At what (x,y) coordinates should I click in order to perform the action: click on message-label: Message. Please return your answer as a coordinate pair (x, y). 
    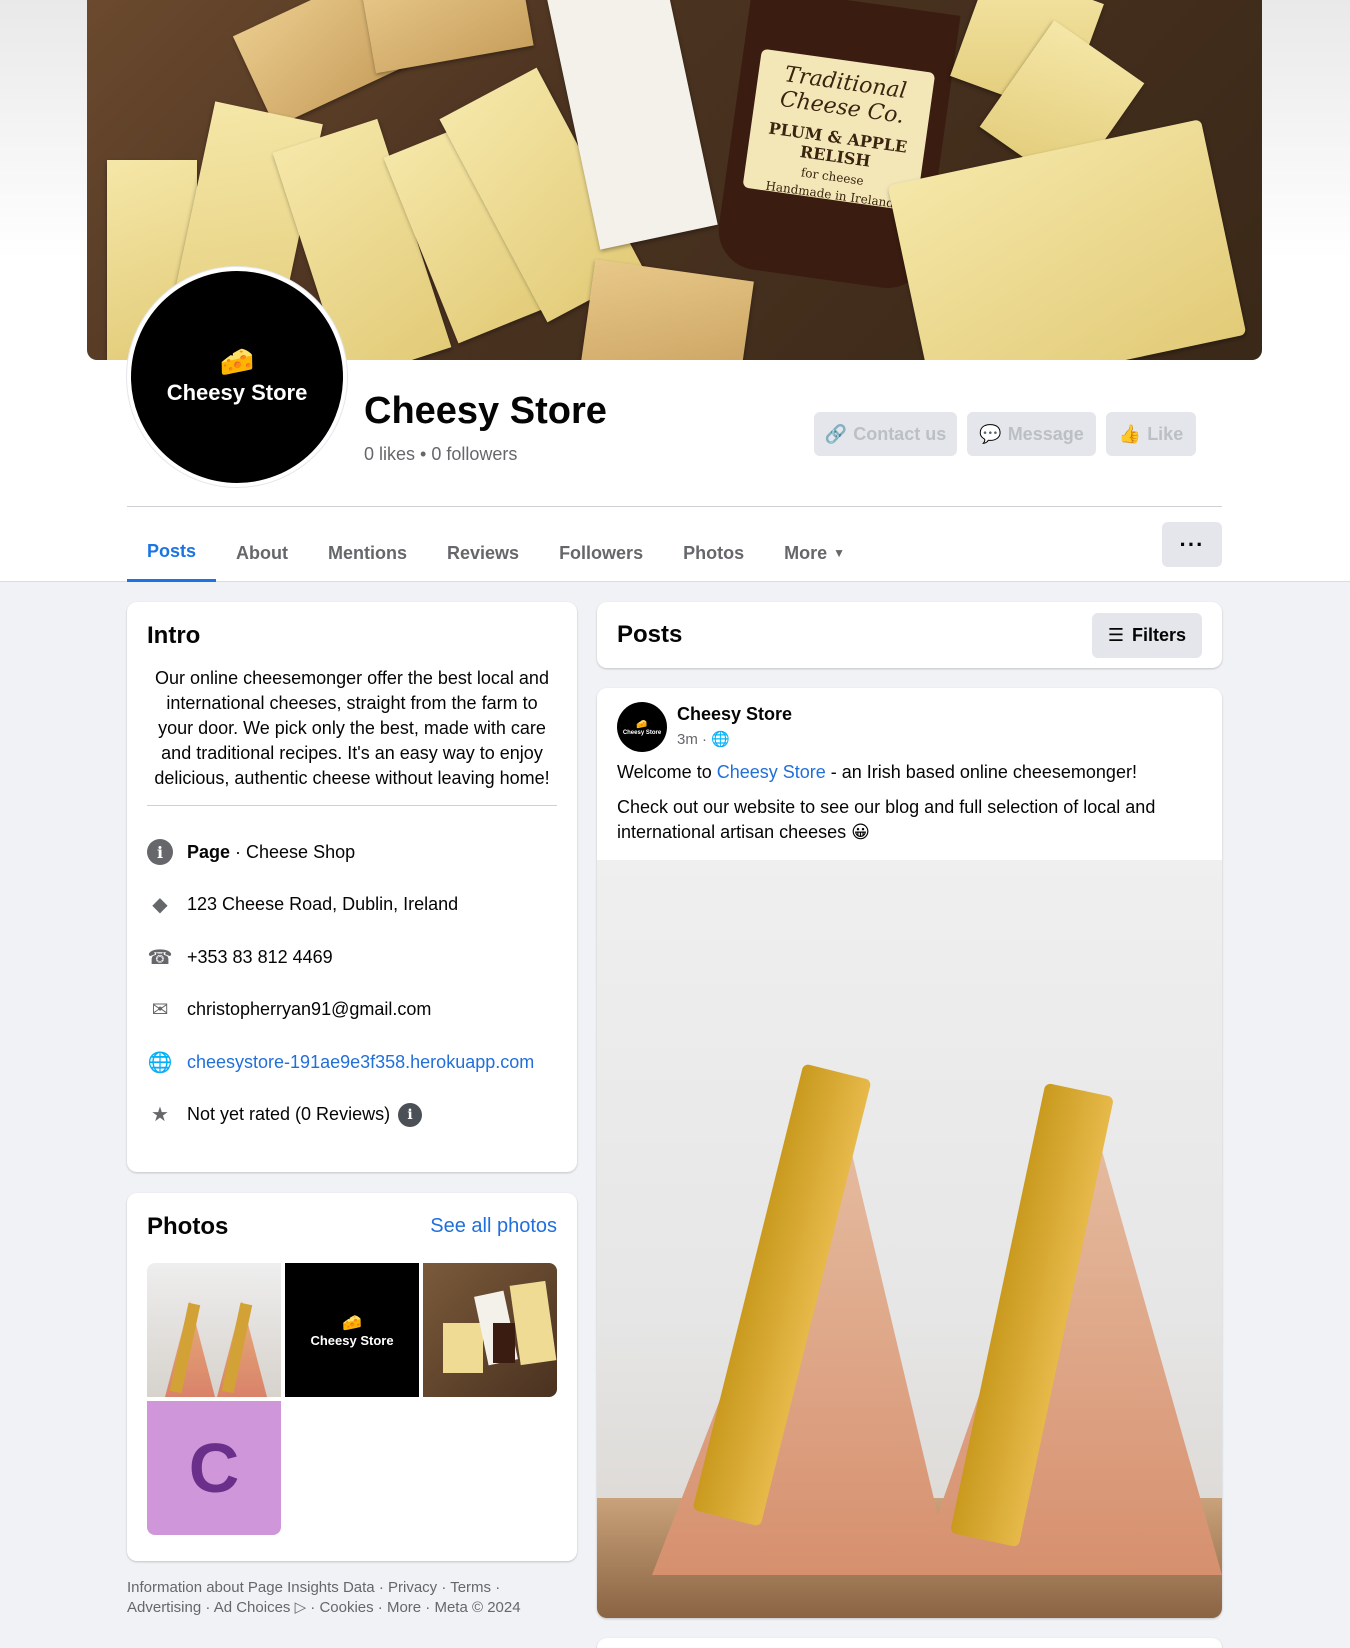
    Looking at the image, I should click on (1045, 433).